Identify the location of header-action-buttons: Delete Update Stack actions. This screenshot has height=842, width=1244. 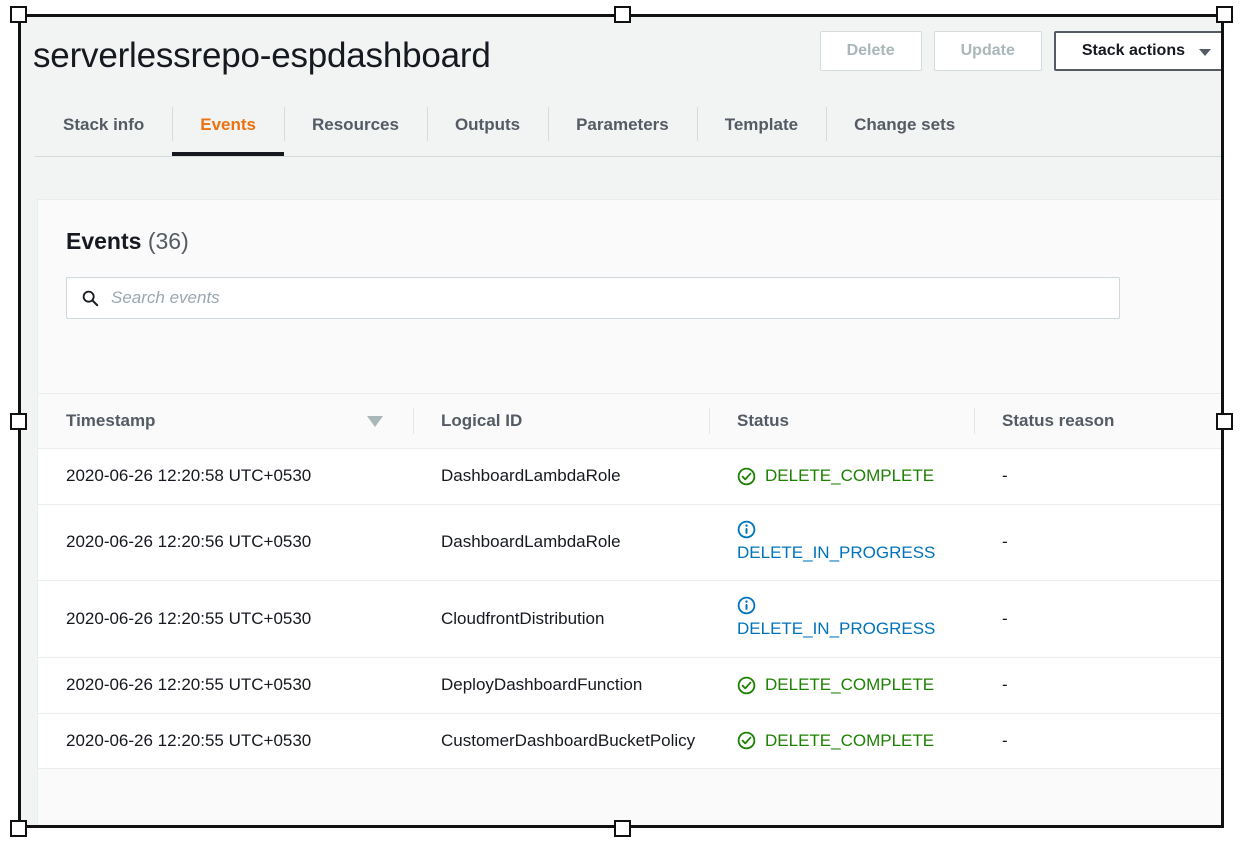
(1020, 51).